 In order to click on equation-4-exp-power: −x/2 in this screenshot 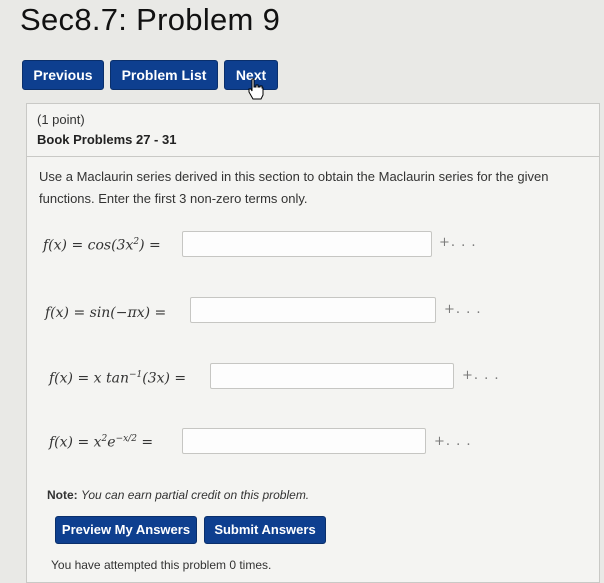, I will do `click(126, 439)`.